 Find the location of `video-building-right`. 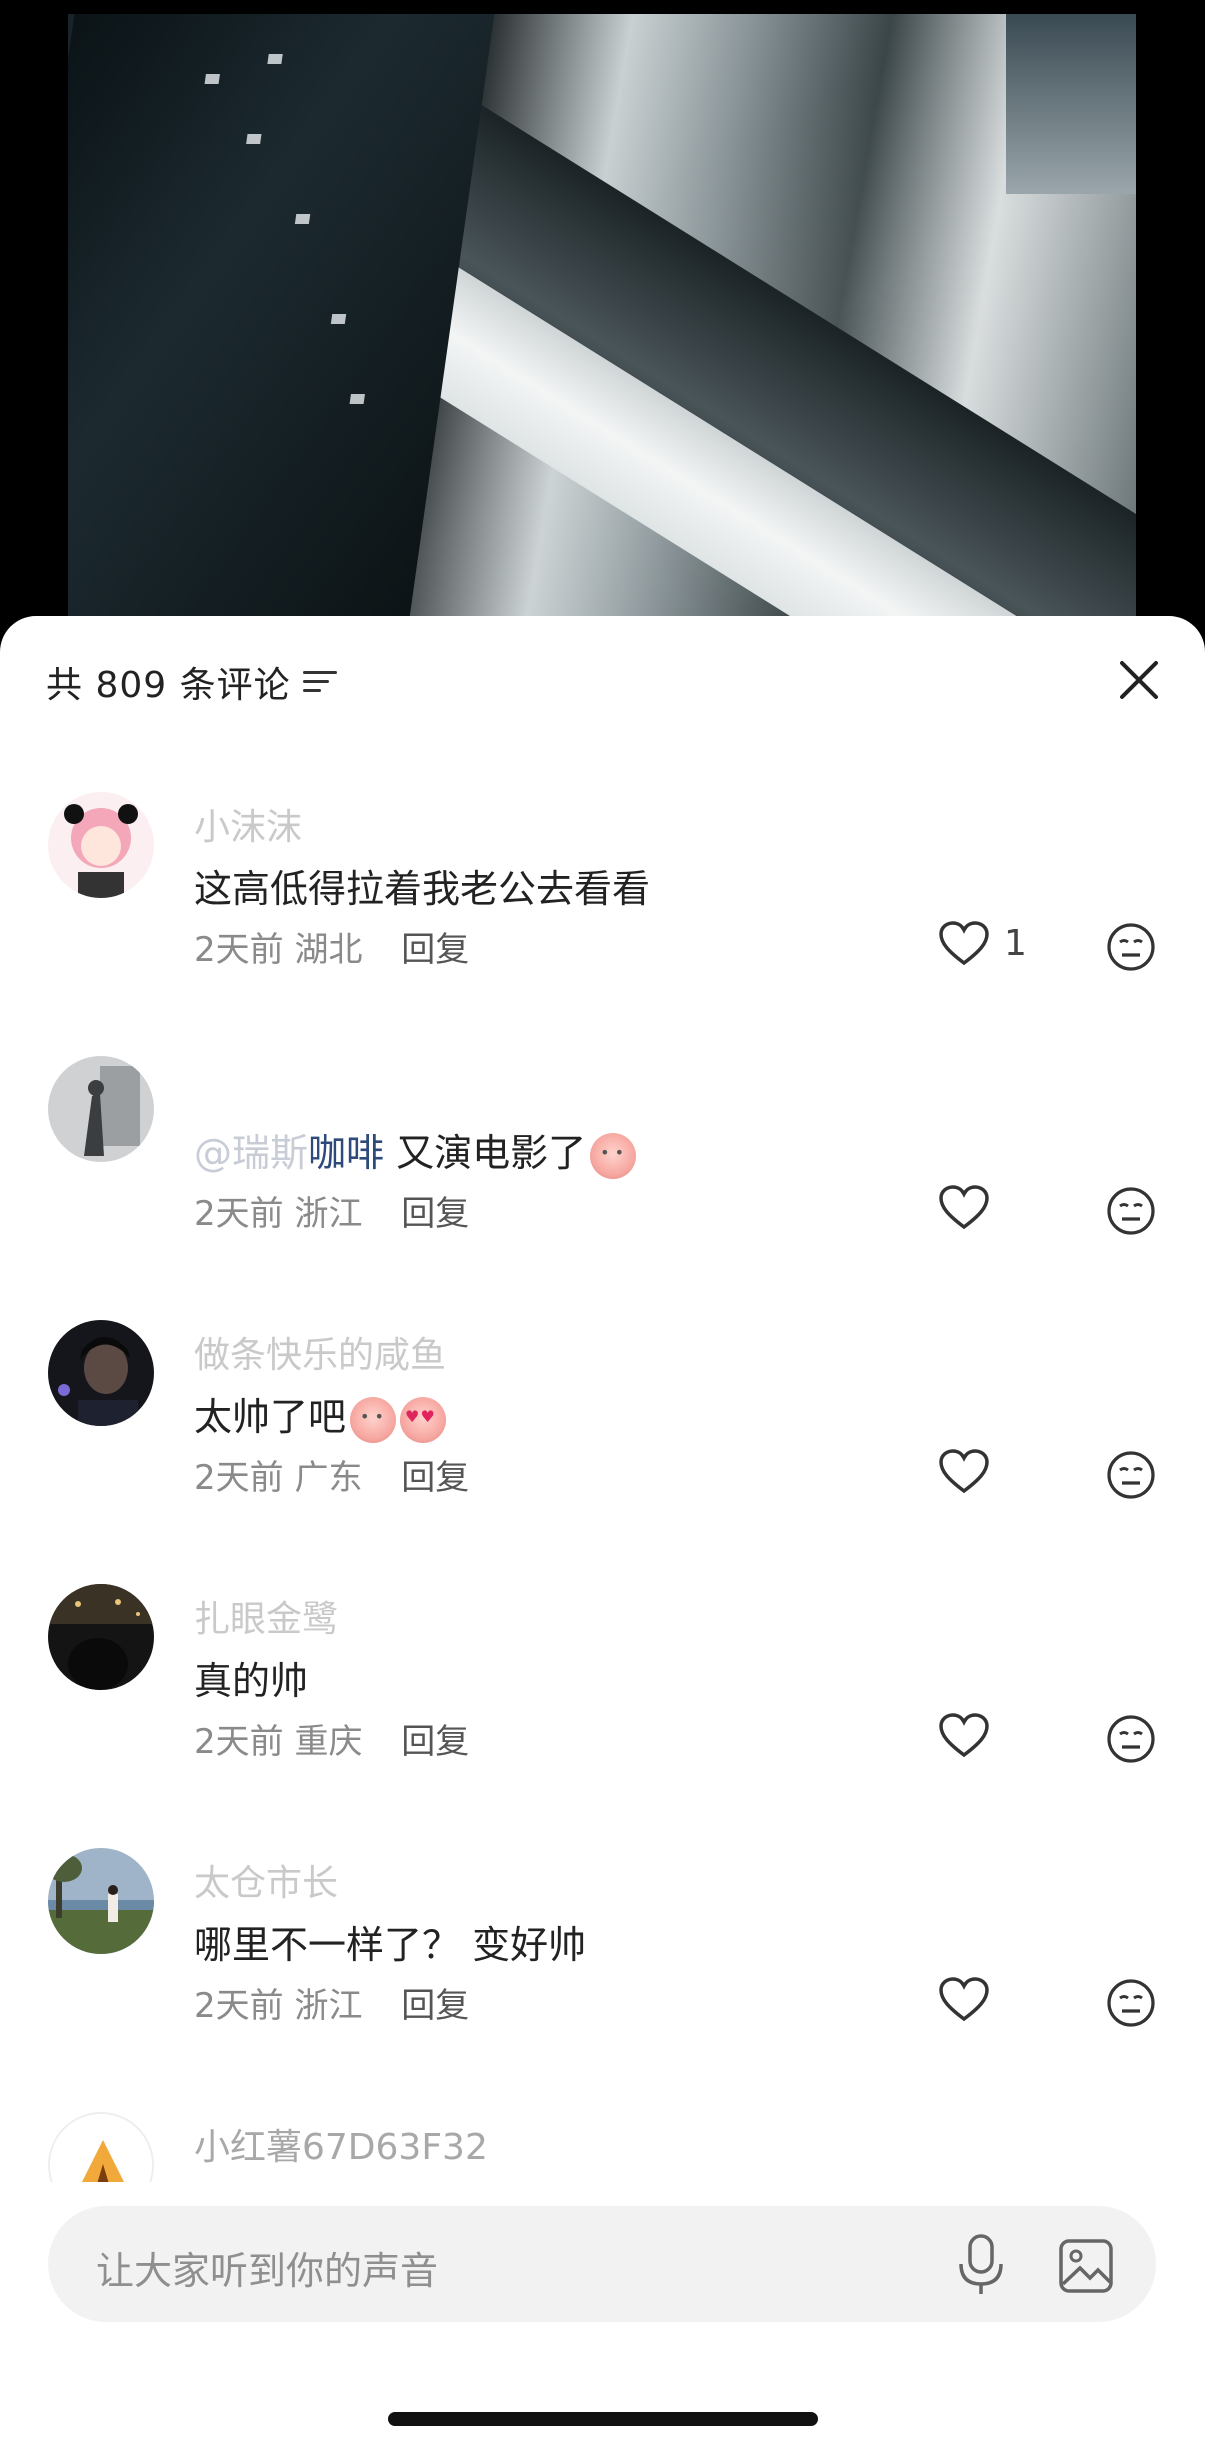

video-building-right is located at coordinates (1071, 104).